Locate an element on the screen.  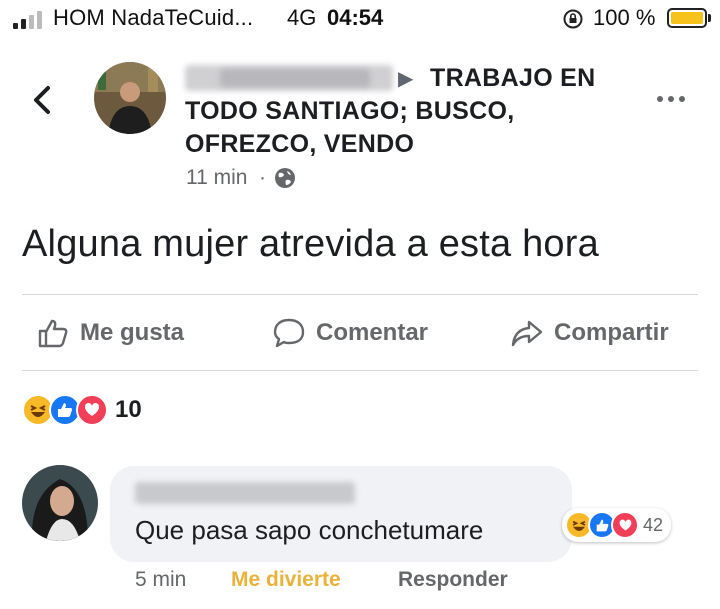
share-button: Compartir is located at coordinates (589, 333).